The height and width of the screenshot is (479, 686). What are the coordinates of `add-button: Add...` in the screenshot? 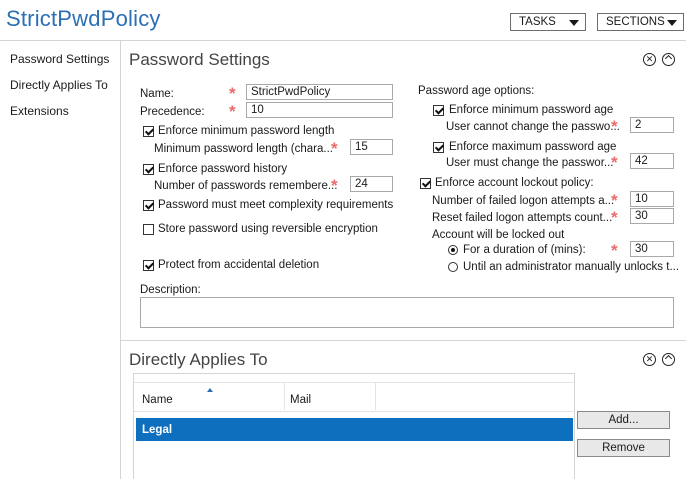 It's located at (623, 420).